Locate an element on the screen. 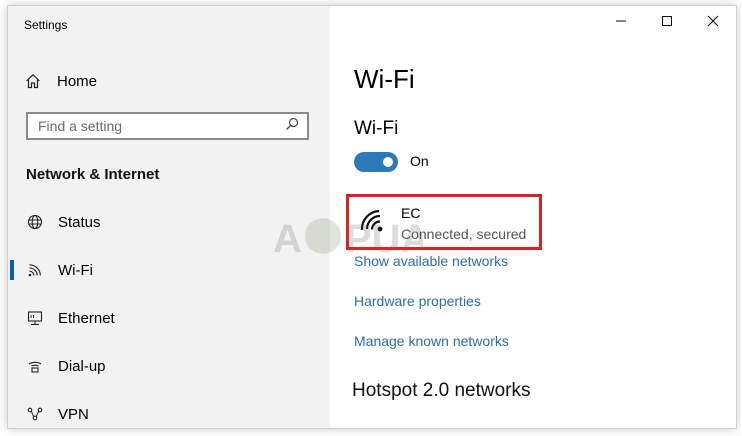 The height and width of the screenshot is (436, 742). wifi-toggle is located at coordinates (376, 162).